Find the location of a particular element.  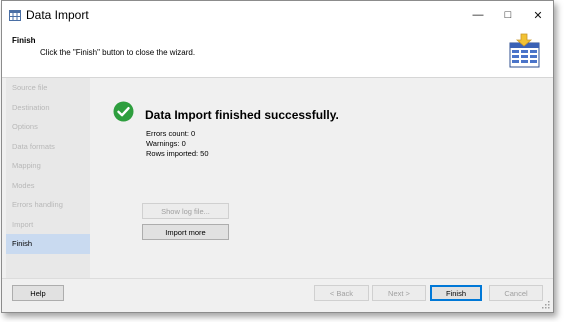

warnings-count: Warnings: 0 is located at coordinates (166, 143).